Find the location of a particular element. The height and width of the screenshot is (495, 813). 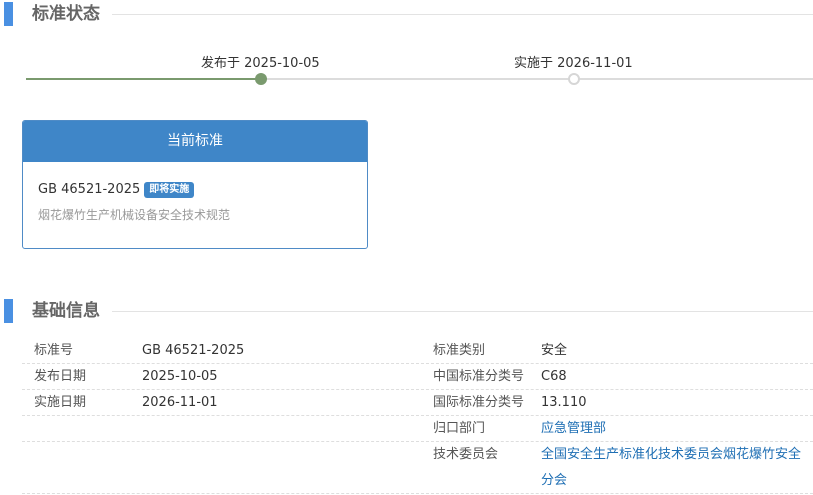

field-value: 2026-11-01 is located at coordinates (180, 402).